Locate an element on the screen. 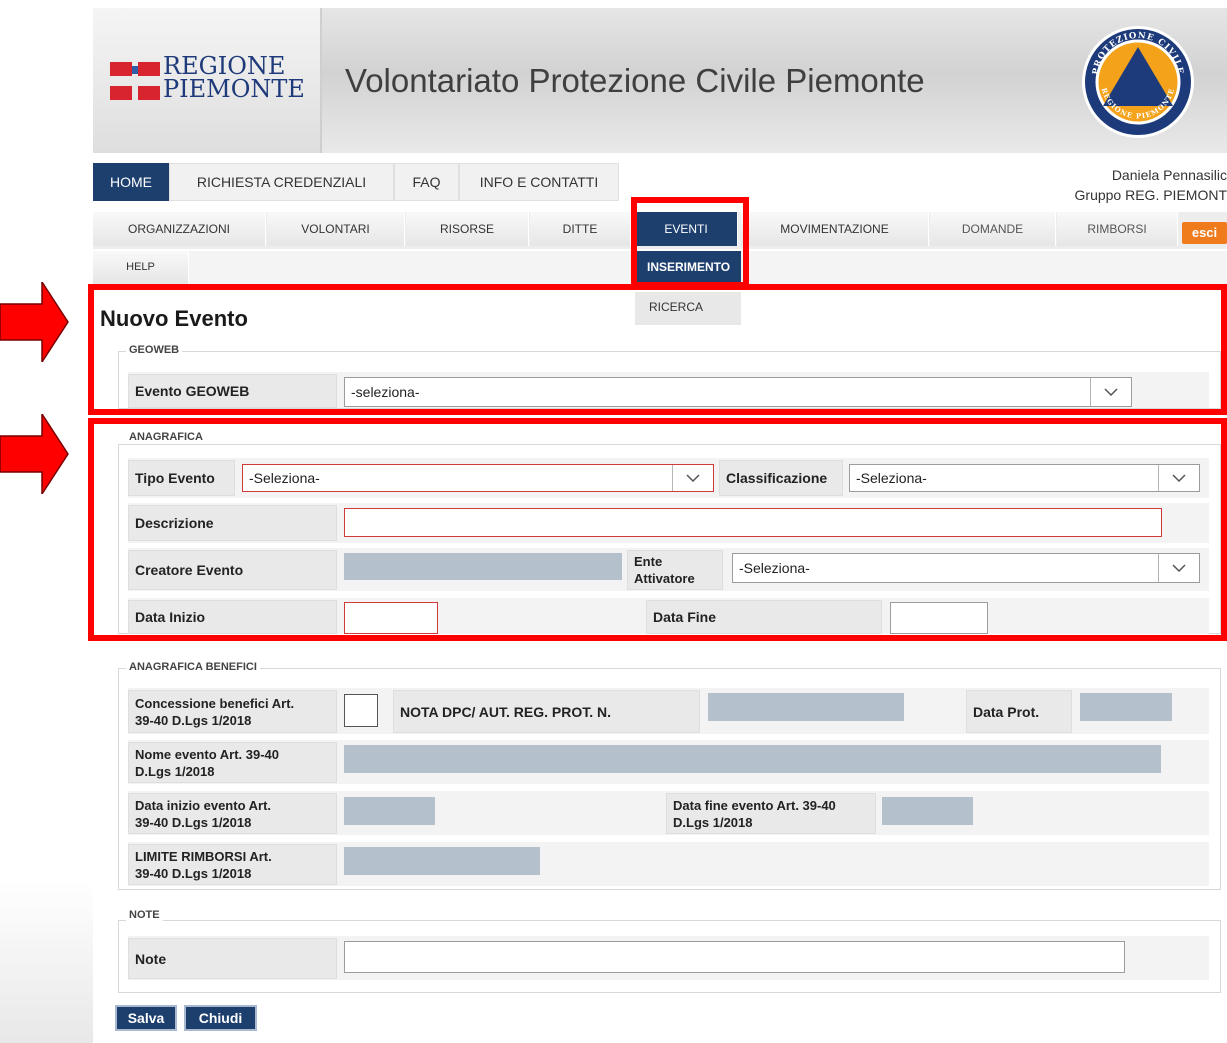 The image size is (1227, 1043). logo-line-2: PIEMONTE is located at coordinates (234, 89).